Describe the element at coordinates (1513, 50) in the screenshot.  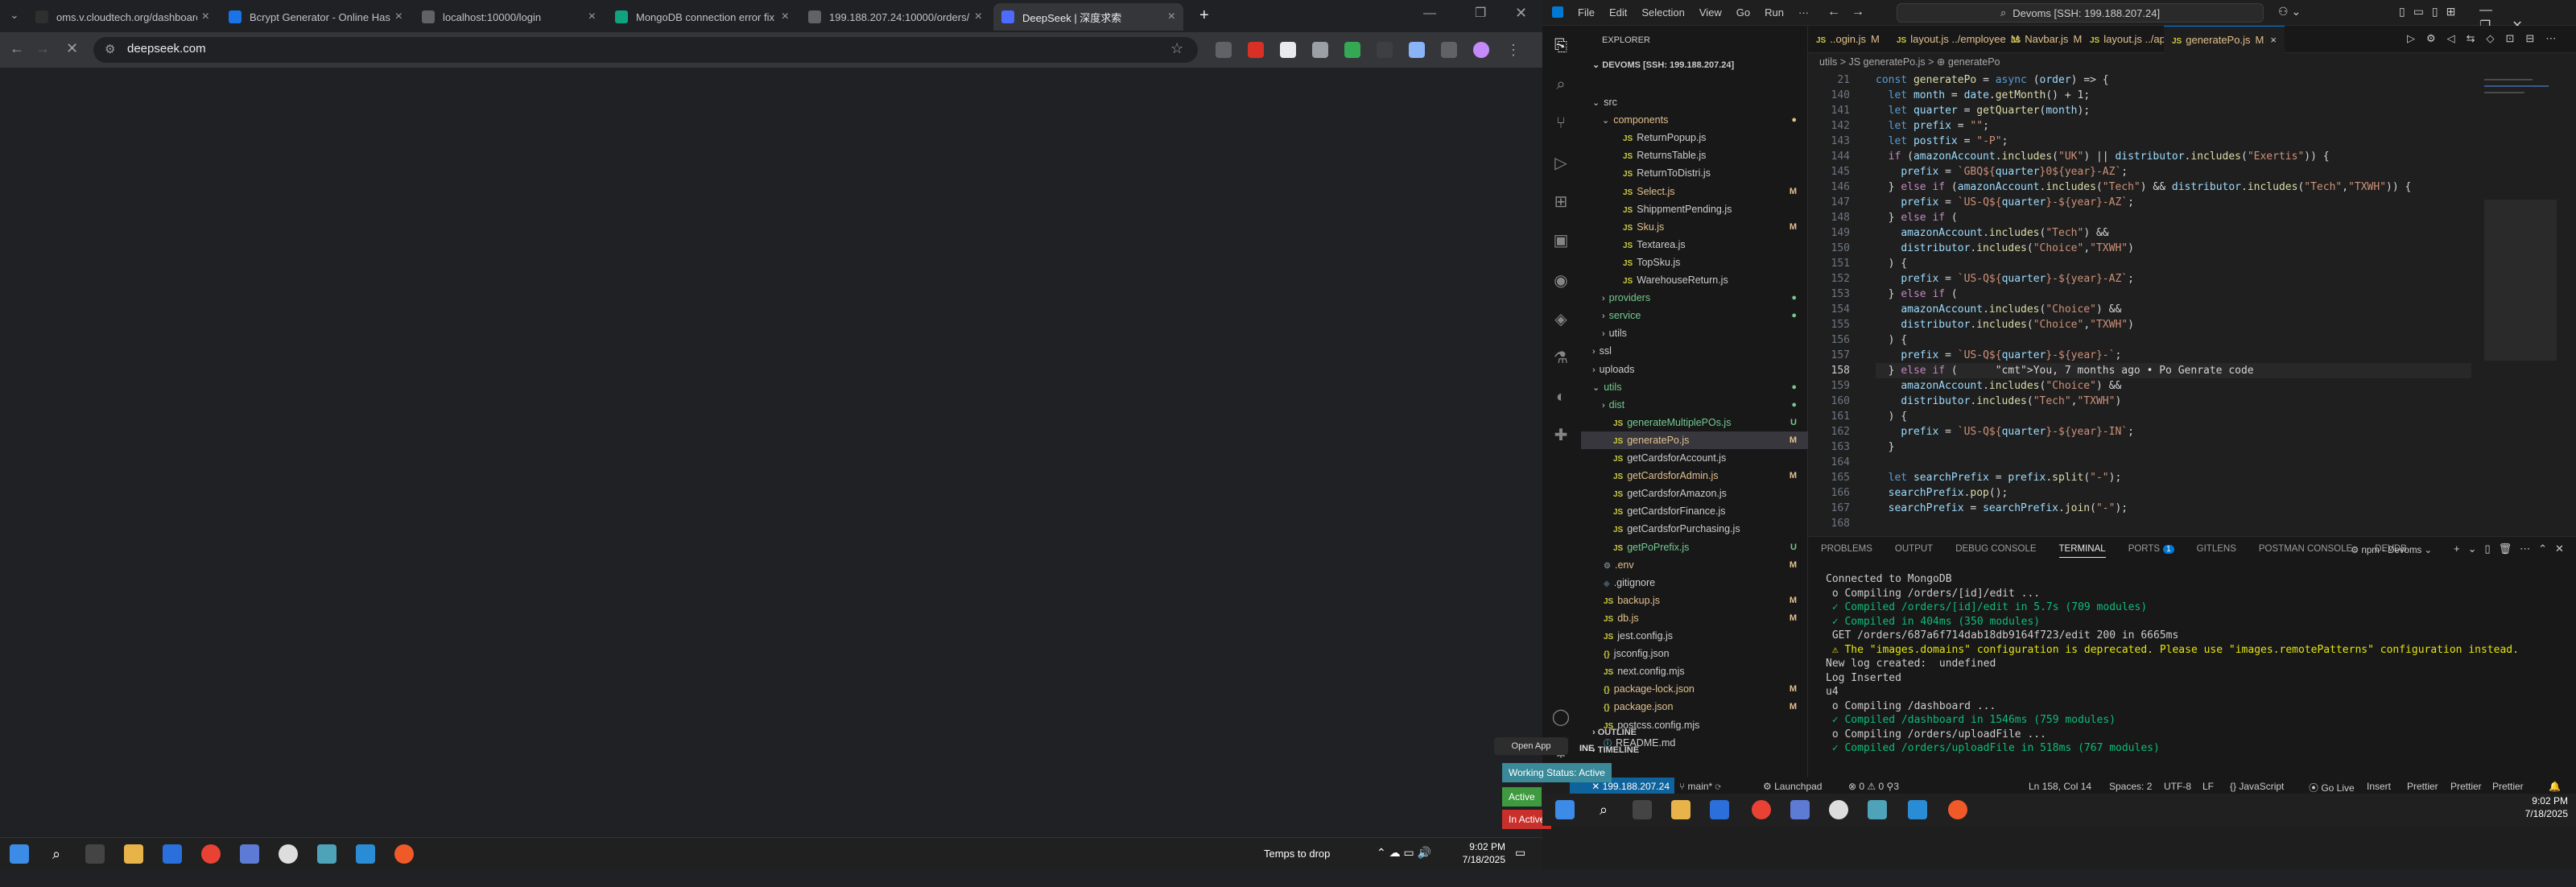
I see `menu-kebab-icon: ⋮` at that location.